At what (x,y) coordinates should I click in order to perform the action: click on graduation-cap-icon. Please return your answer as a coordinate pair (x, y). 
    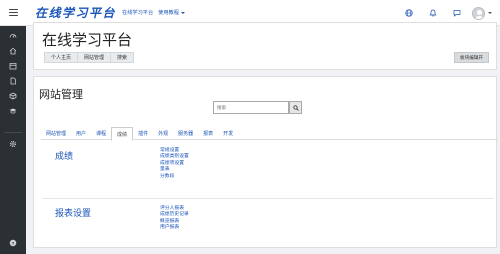
    Looking at the image, I should click on (13, 111).